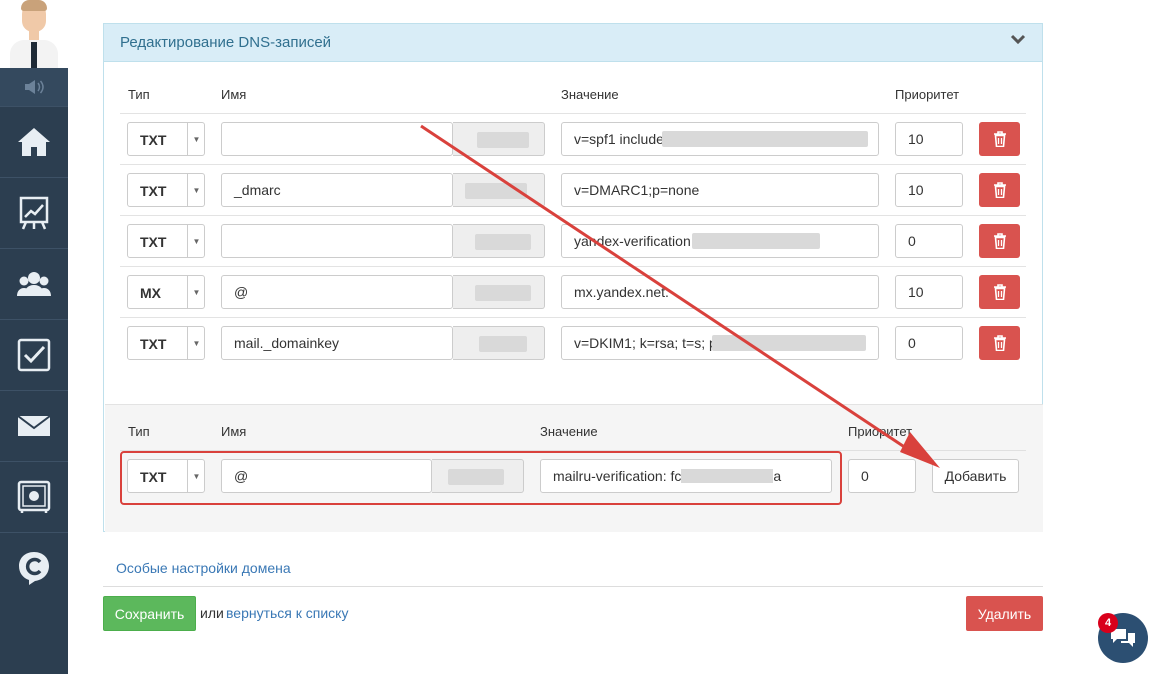  What do you see at coordinates (1004, 613) in the screenshot?
I see `delete-domain-button: Удалить` at bounding box center [1004, 613].